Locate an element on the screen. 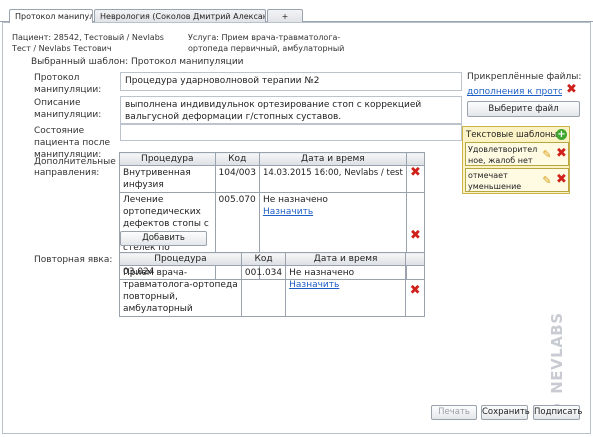 The width and height of the screenshot is (593, 437). tab-protocol: Протокол манипуляции is located at coordinates (51, 16).